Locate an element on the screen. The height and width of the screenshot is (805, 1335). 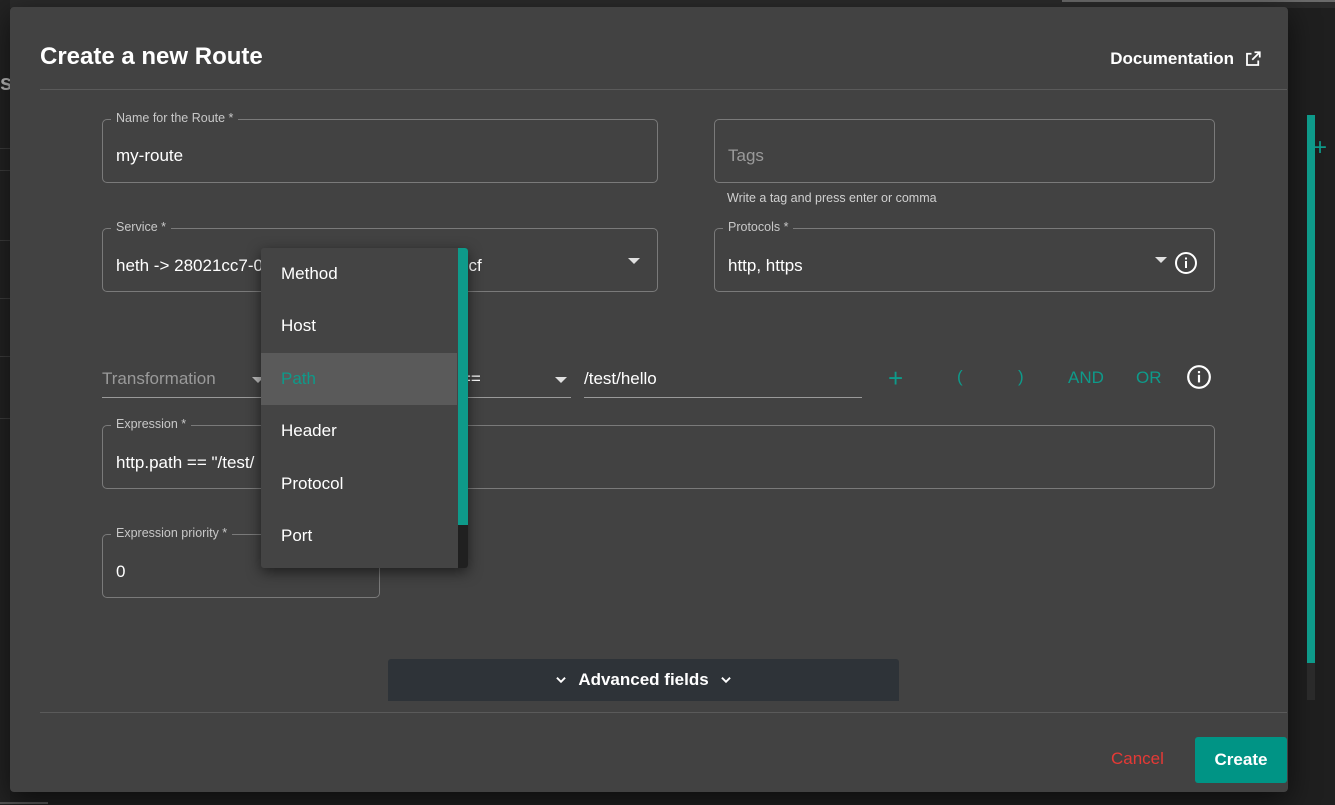
advanced-fields-toggle: Advanced fields is located at coordinates (643, 680).